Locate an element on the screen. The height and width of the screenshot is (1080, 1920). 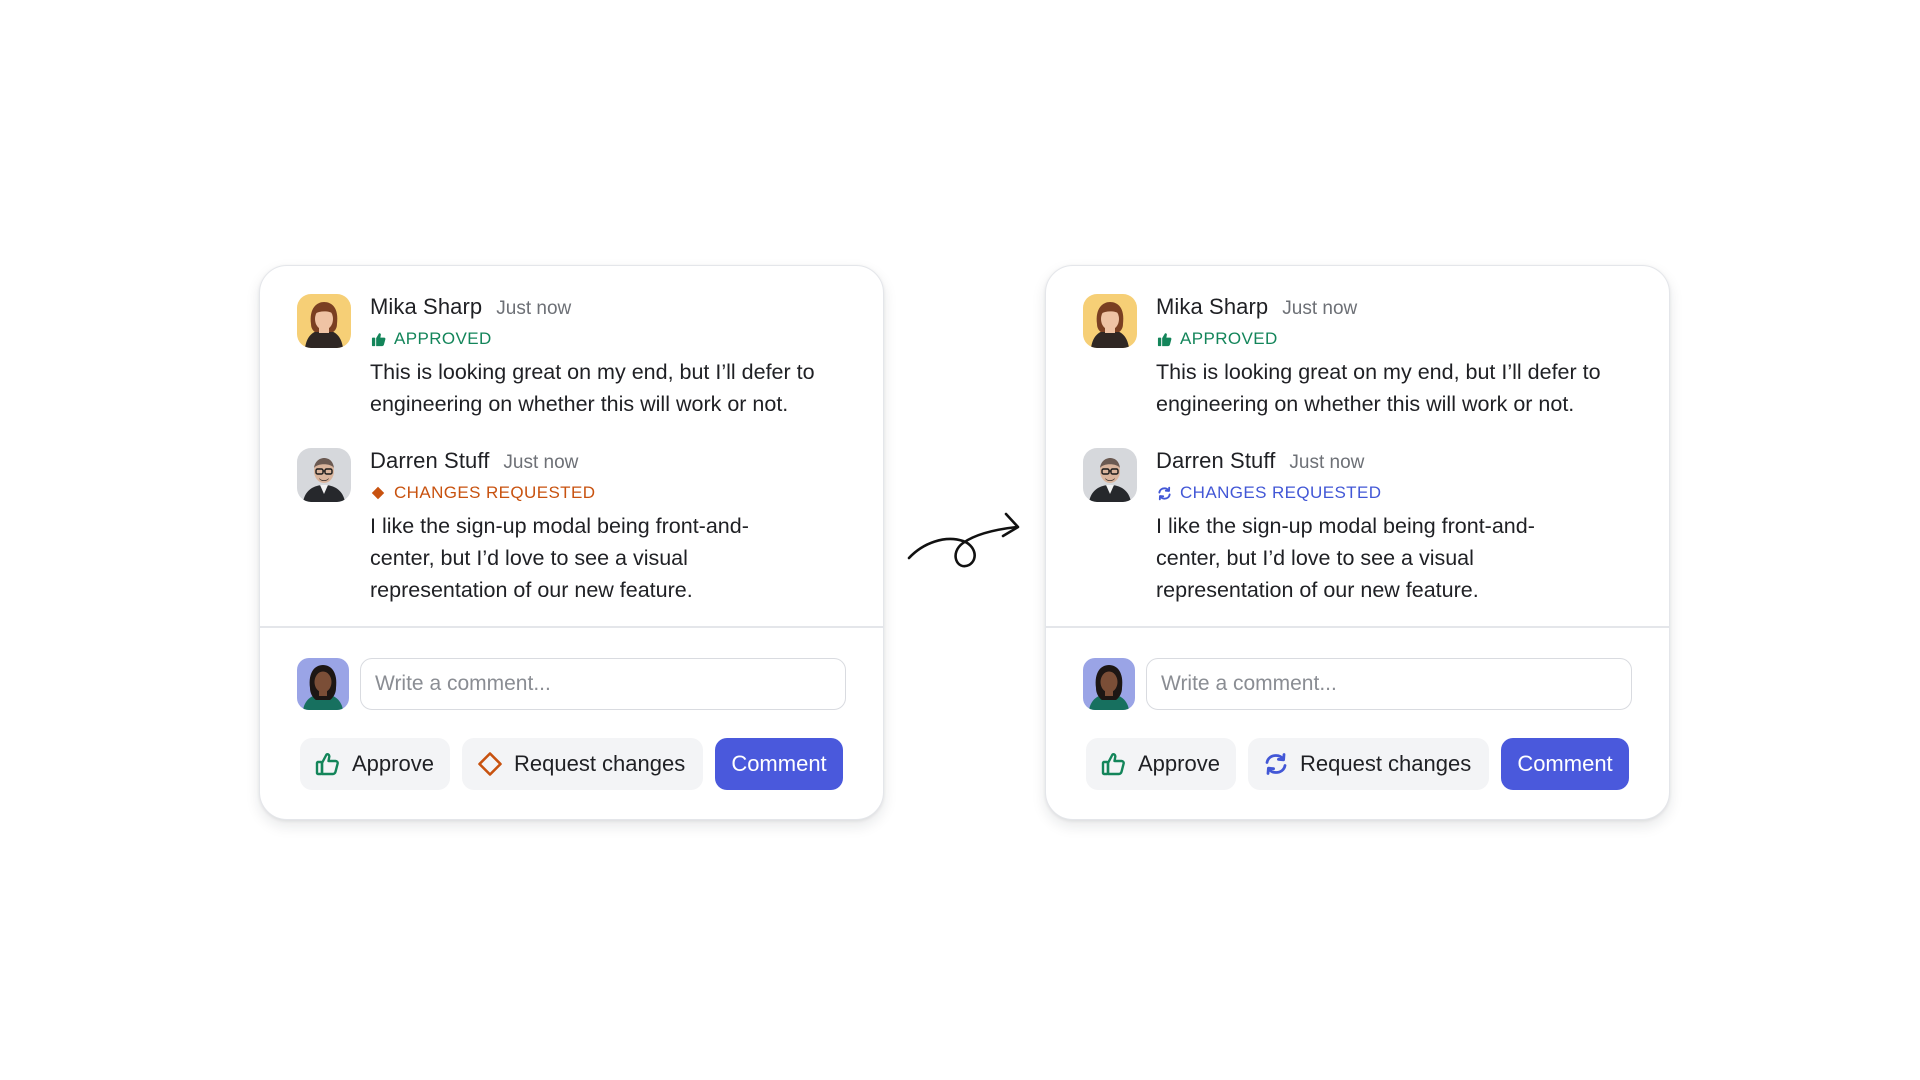
diamond-outline-icon is located at coordinates (490, 764).